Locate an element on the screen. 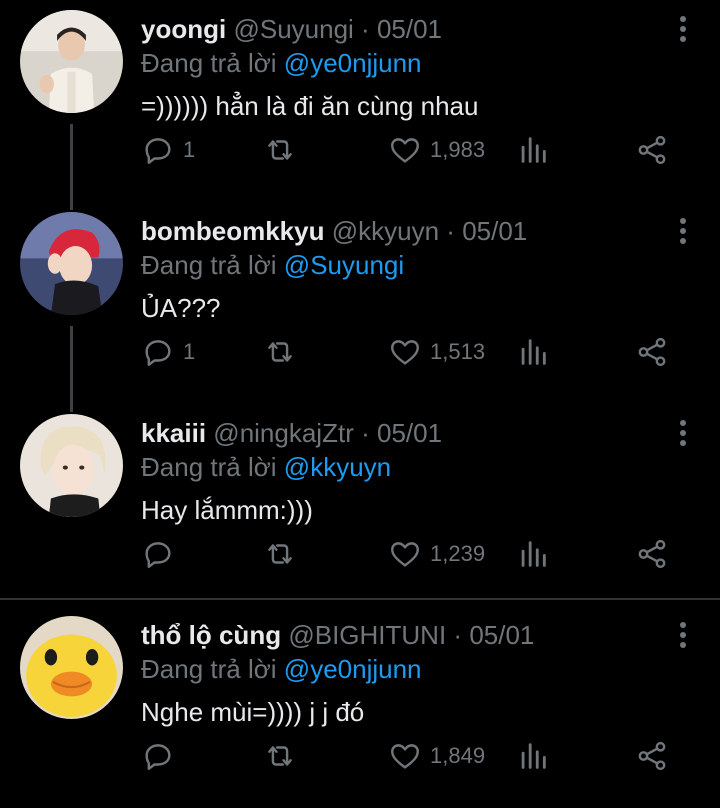  like-button: 1,239 is located at coordinates (436, 554).